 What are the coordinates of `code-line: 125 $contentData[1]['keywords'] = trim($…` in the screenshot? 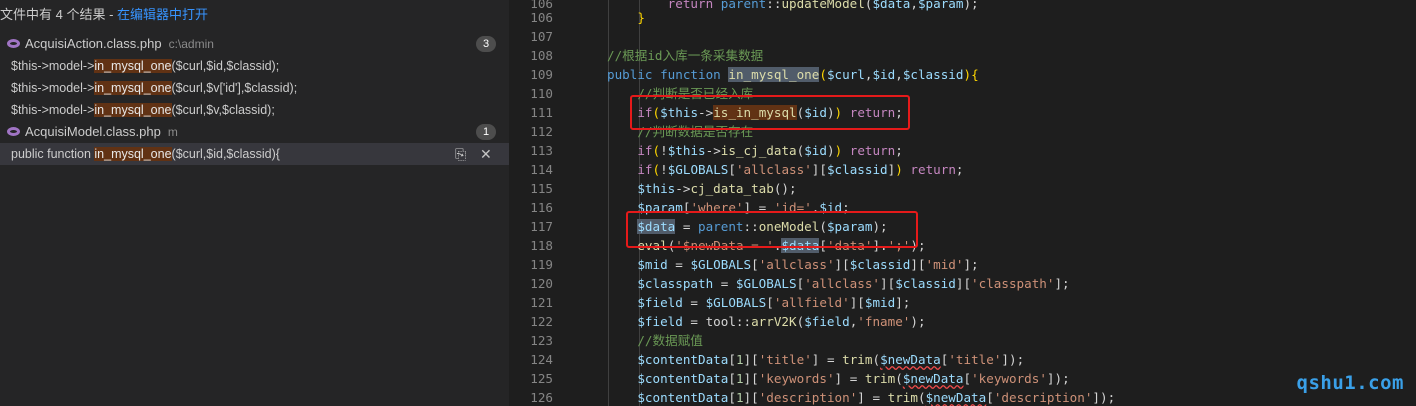 It's located at (800, 378).